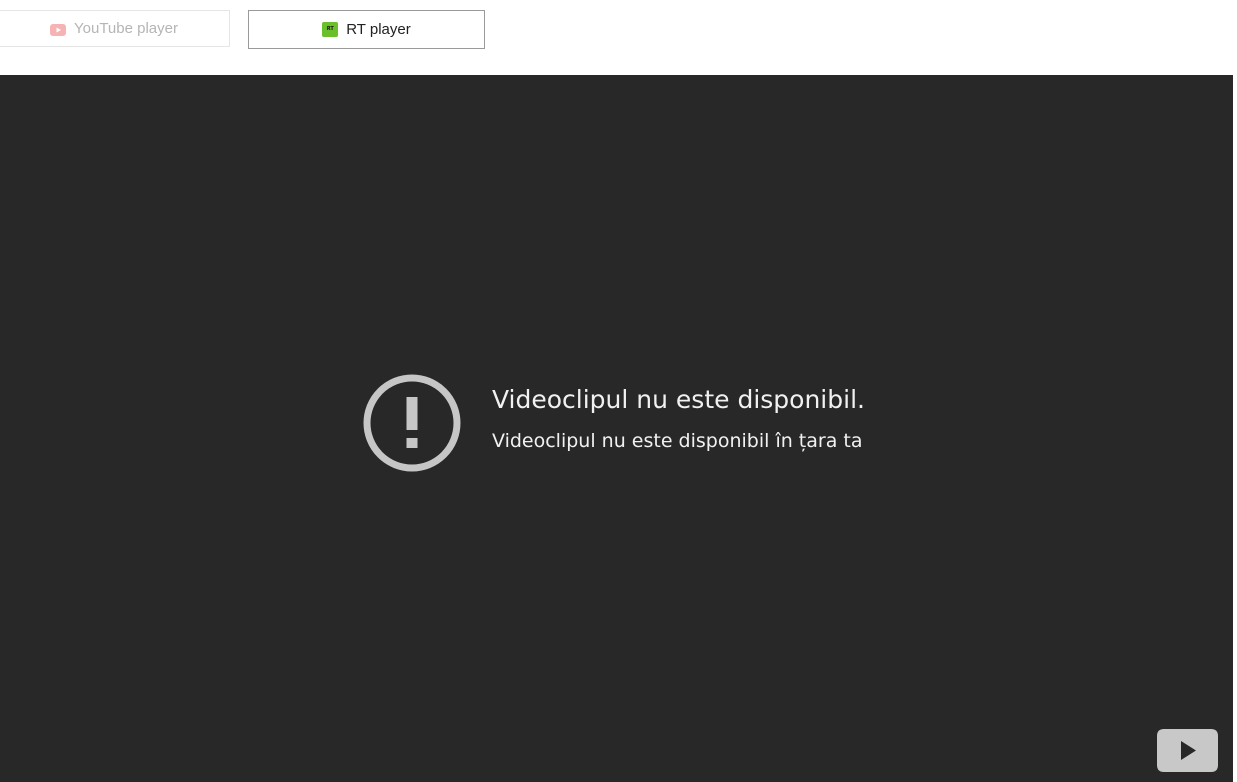  Describe the element at coordinates (378, 29) in the screenshot. I see `tab-rt-label: RT player` at that location.